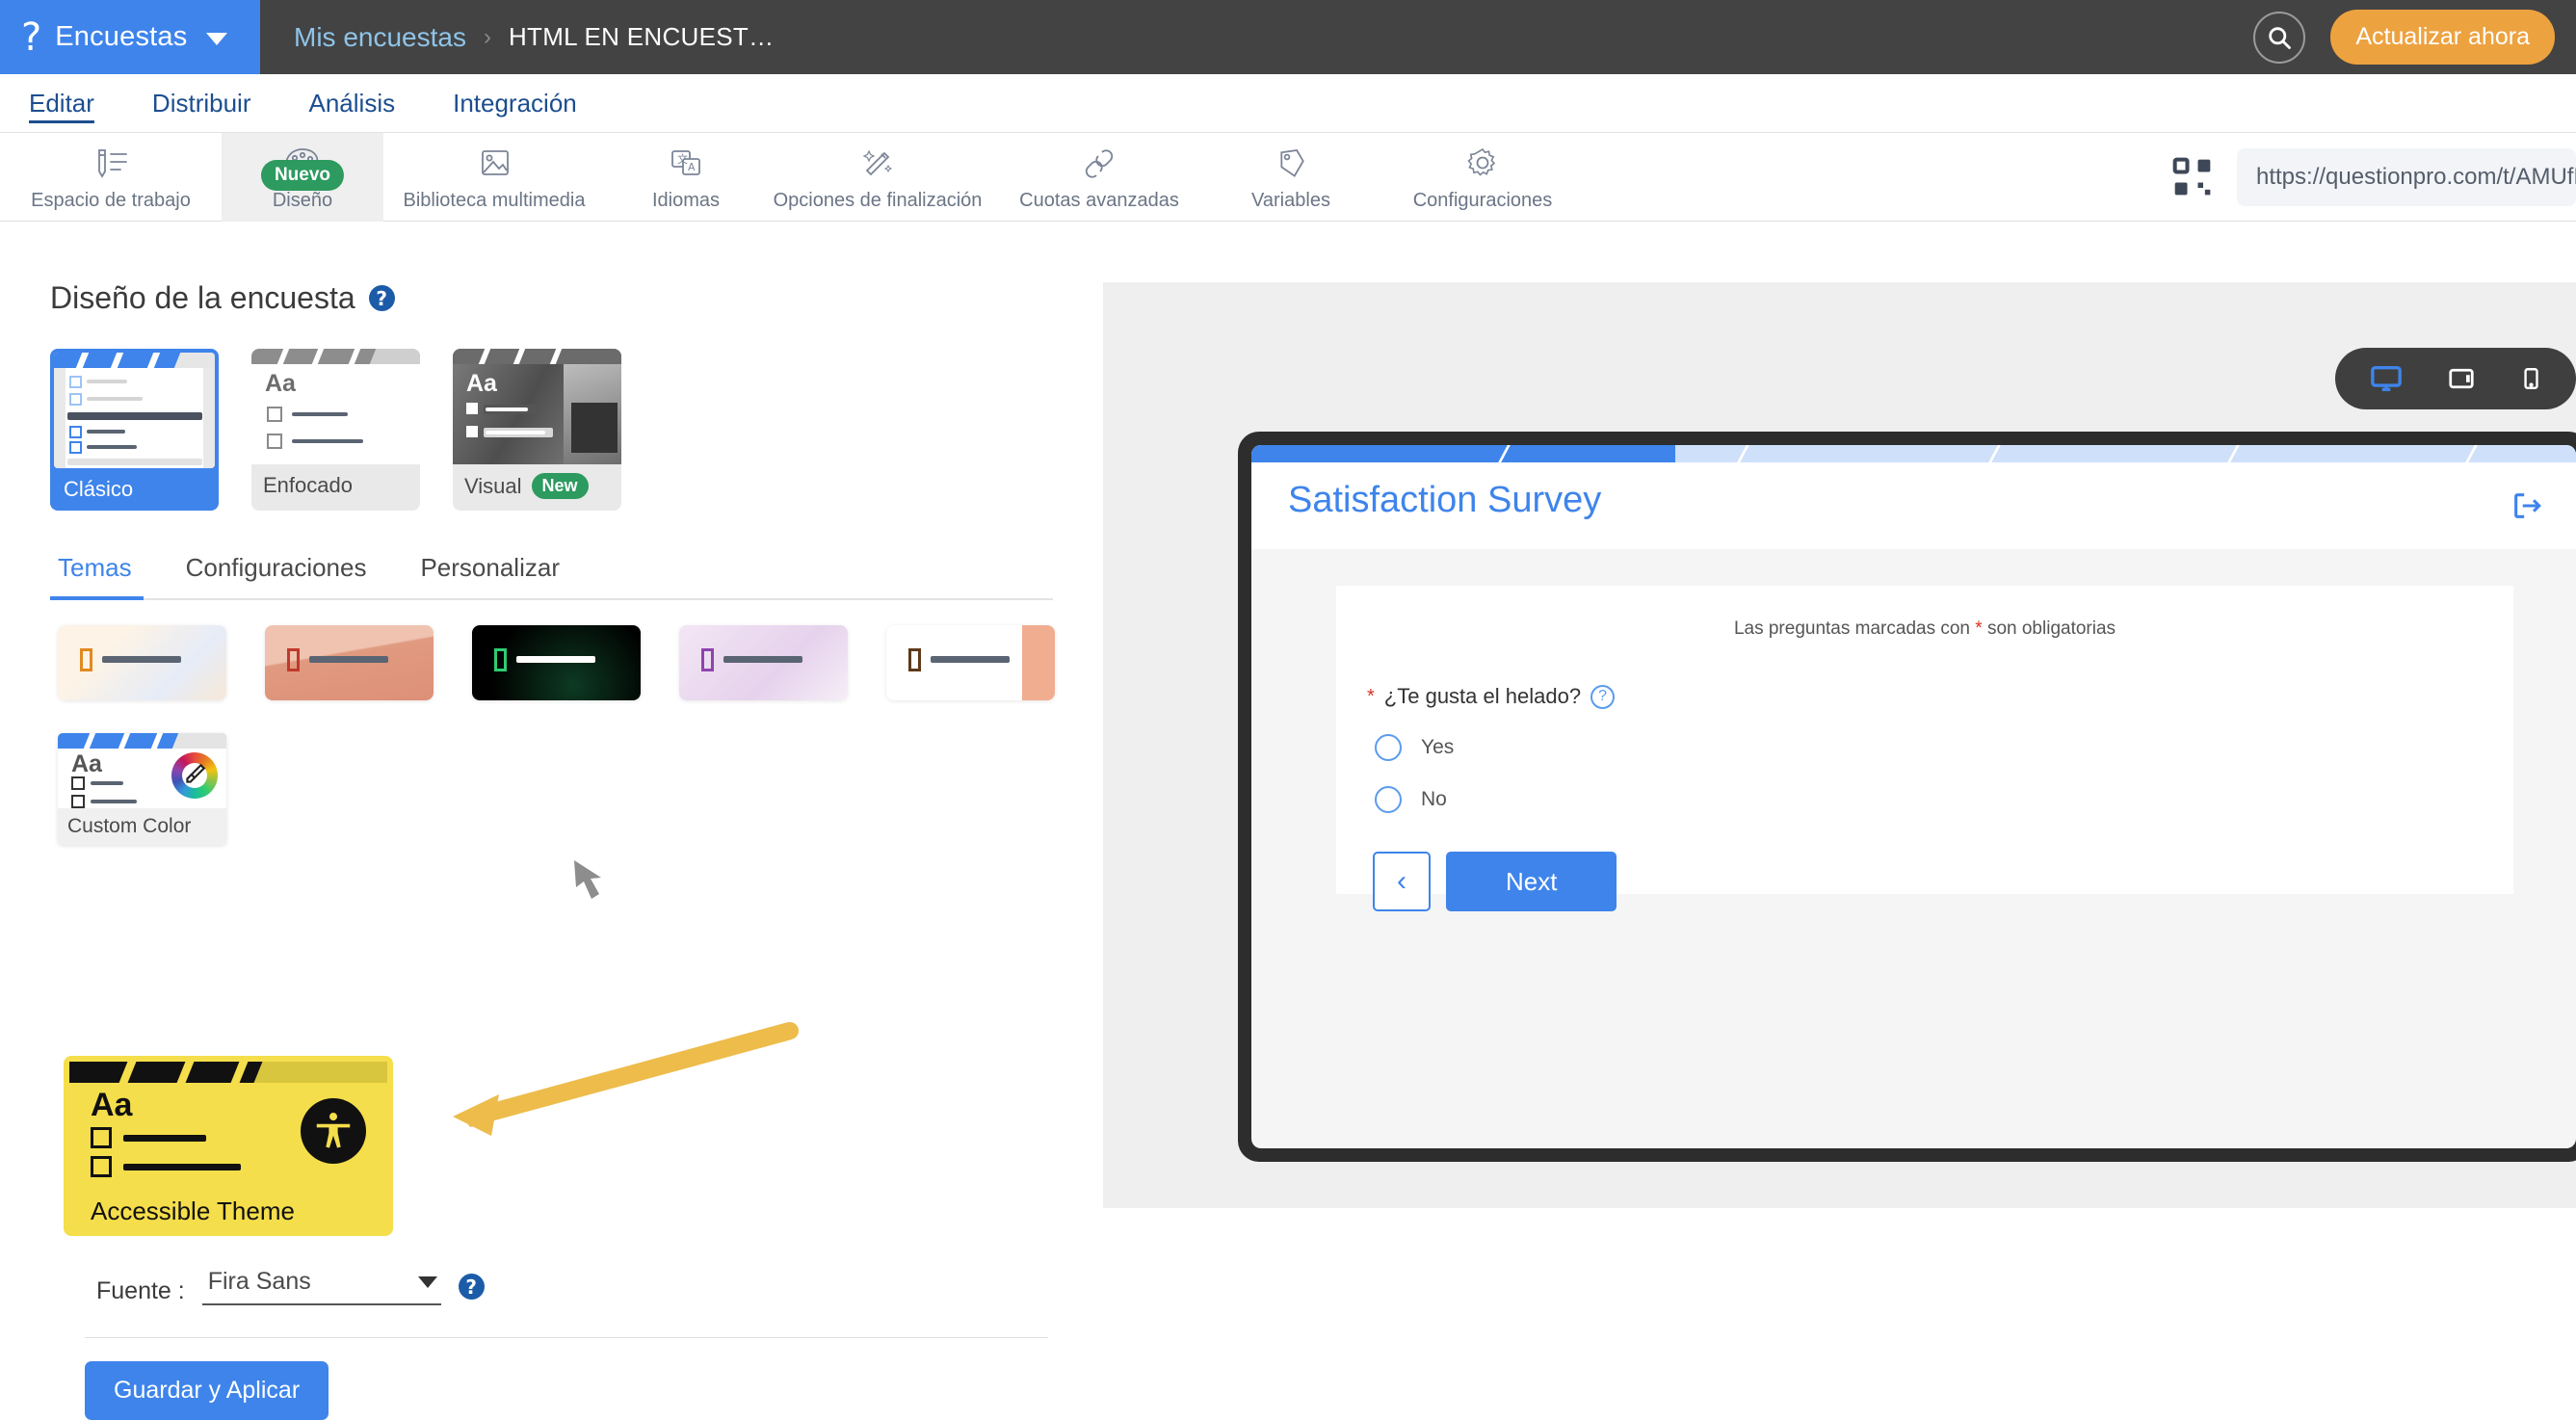  What do you see at coordinates (971, 662) in the screenshot?
I see `theme-card-white-peach` at bounding box center [971, 662].